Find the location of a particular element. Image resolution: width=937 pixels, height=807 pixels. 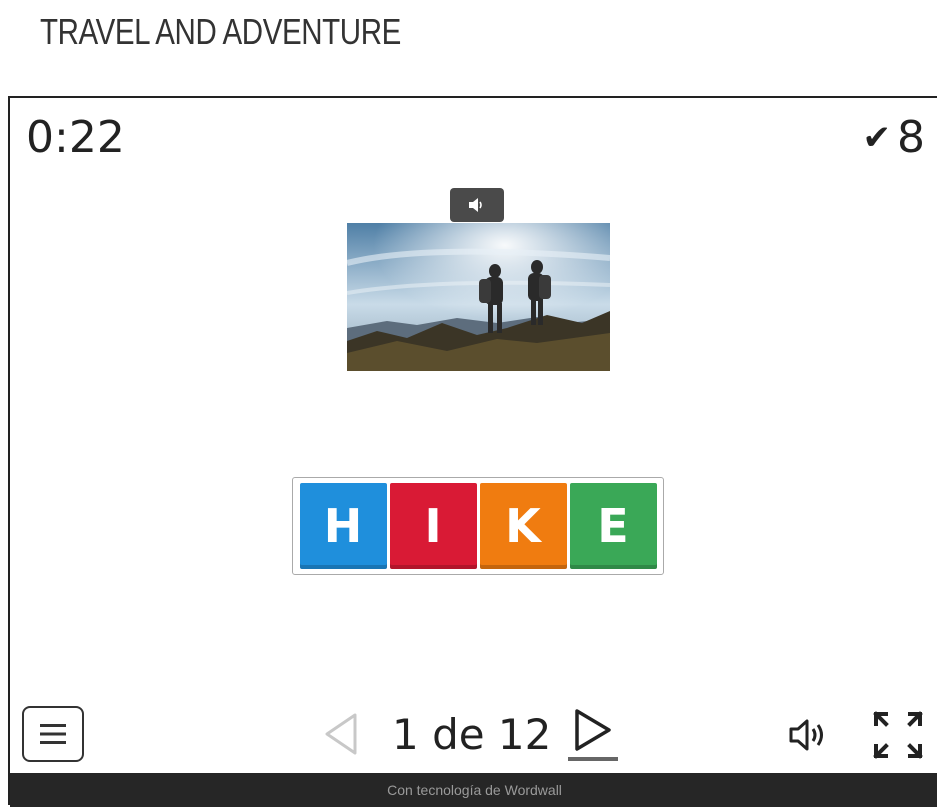

page-indicator: 1 de 12 is located at coordinates (472, 734).